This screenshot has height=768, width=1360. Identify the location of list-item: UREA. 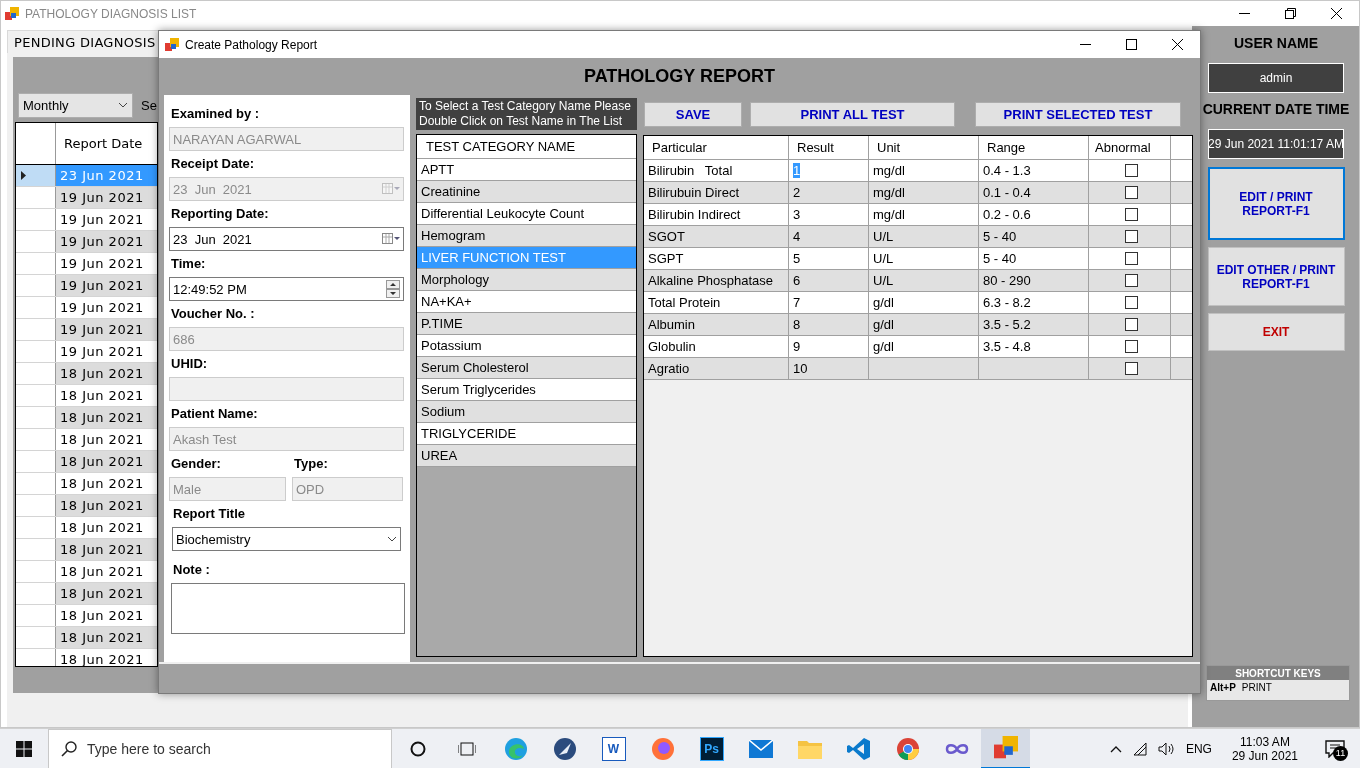
(526, 456).